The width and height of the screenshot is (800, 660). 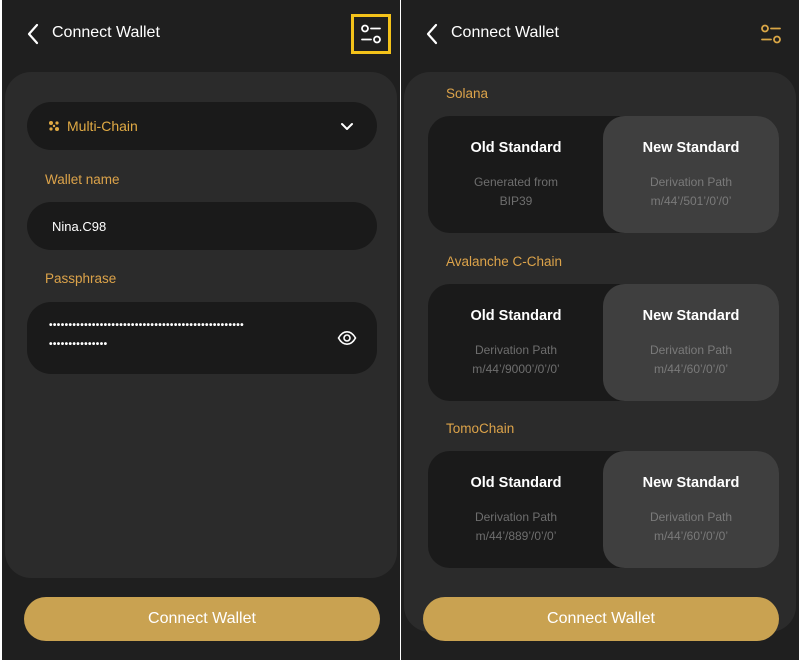 What do you see at coordinates (54, 126) in the screenshot?
I see `multi-chain-icon` at bounding box center [54, 126].